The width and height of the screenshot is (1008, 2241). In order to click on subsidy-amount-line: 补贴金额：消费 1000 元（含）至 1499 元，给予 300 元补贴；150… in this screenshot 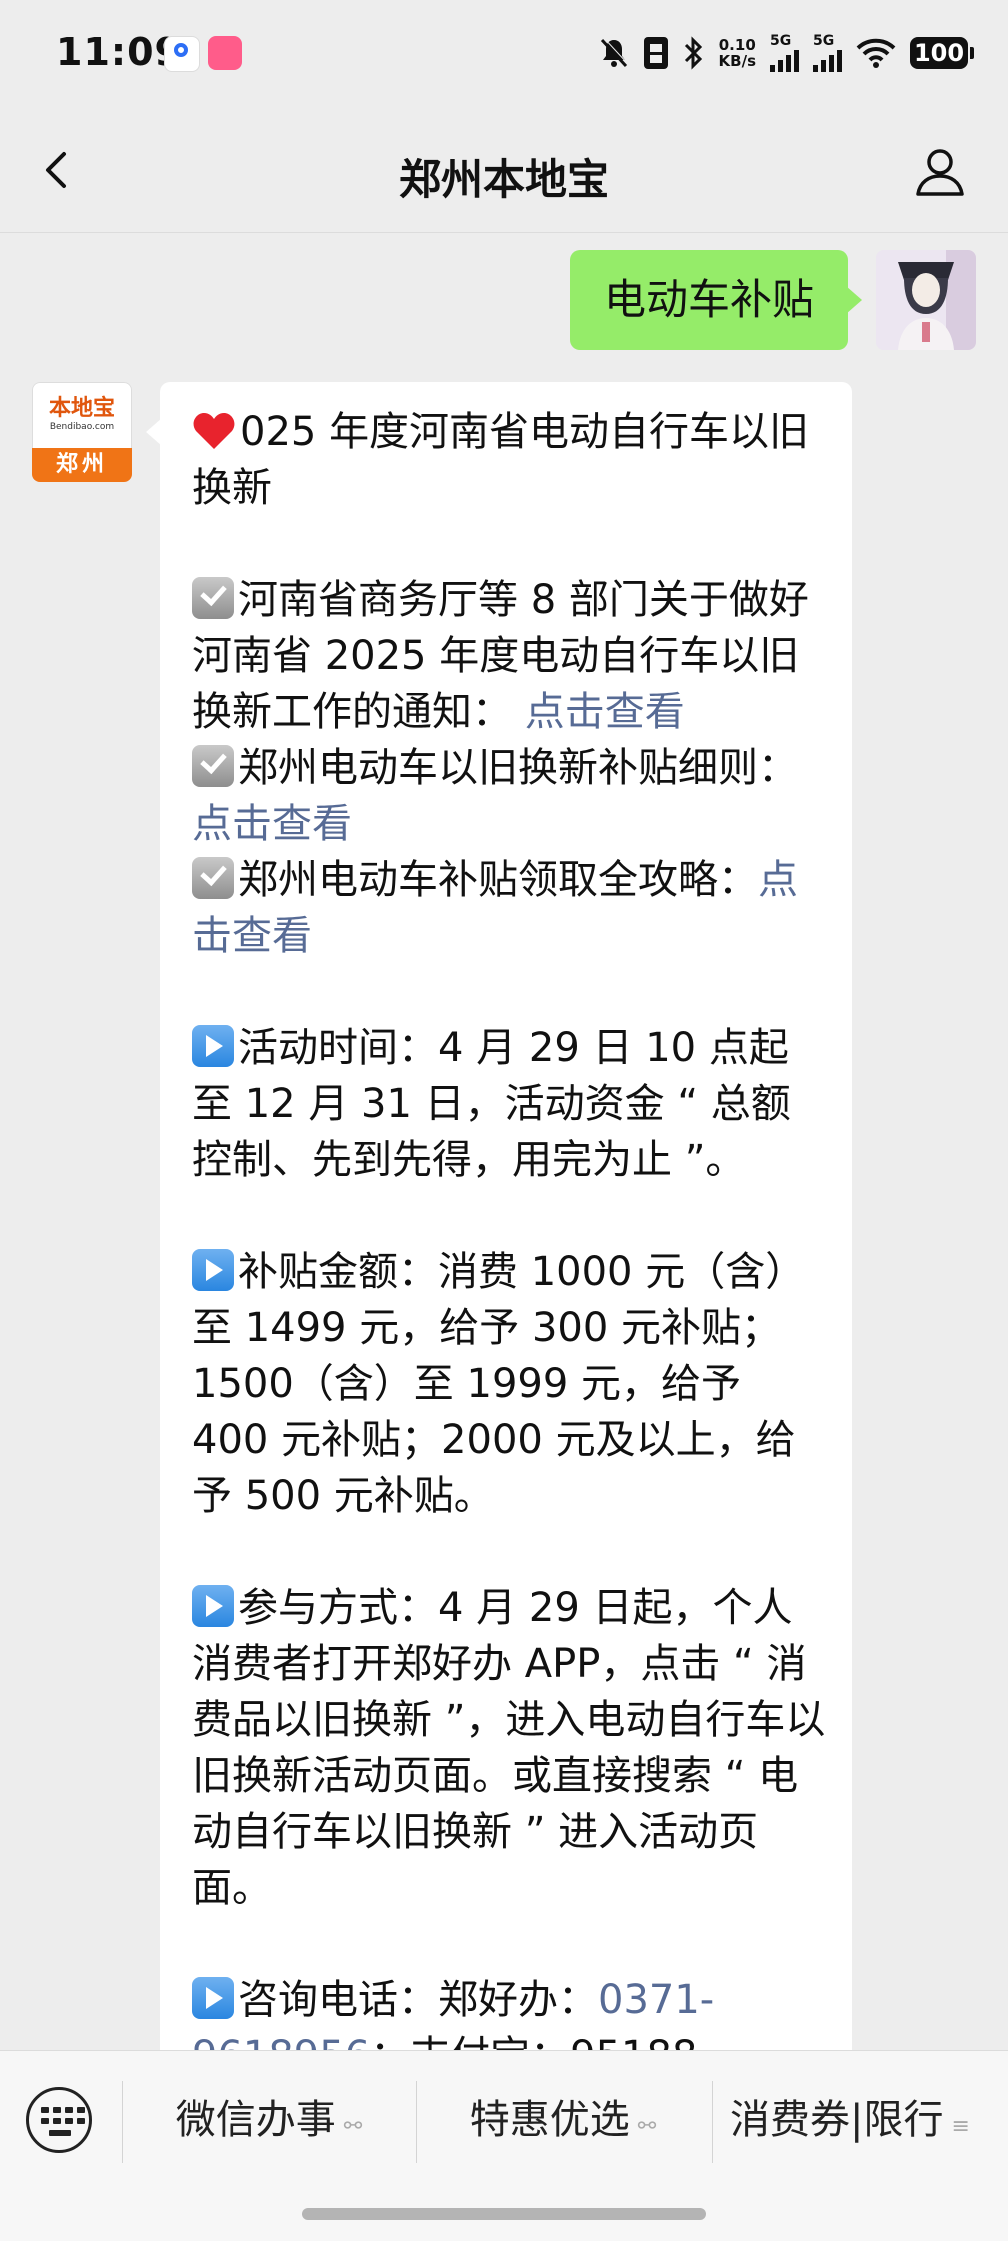, I will do `click(499, 1384)`.